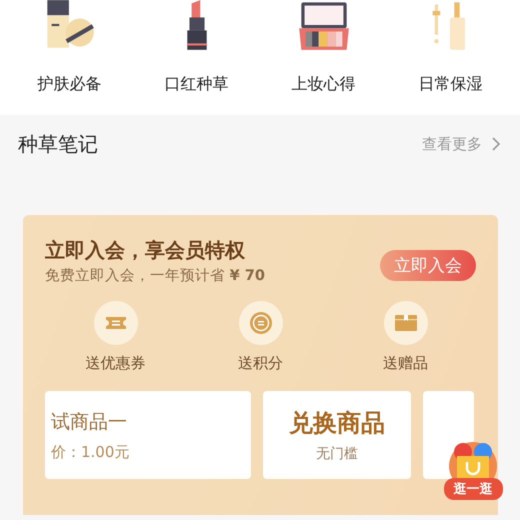 The height and width of the screenshot is (520, 520). What do you see at coordinates (58, 144) in the screenshot?
I see `section-title: 种草笔记` at bounding box center [58, 144].